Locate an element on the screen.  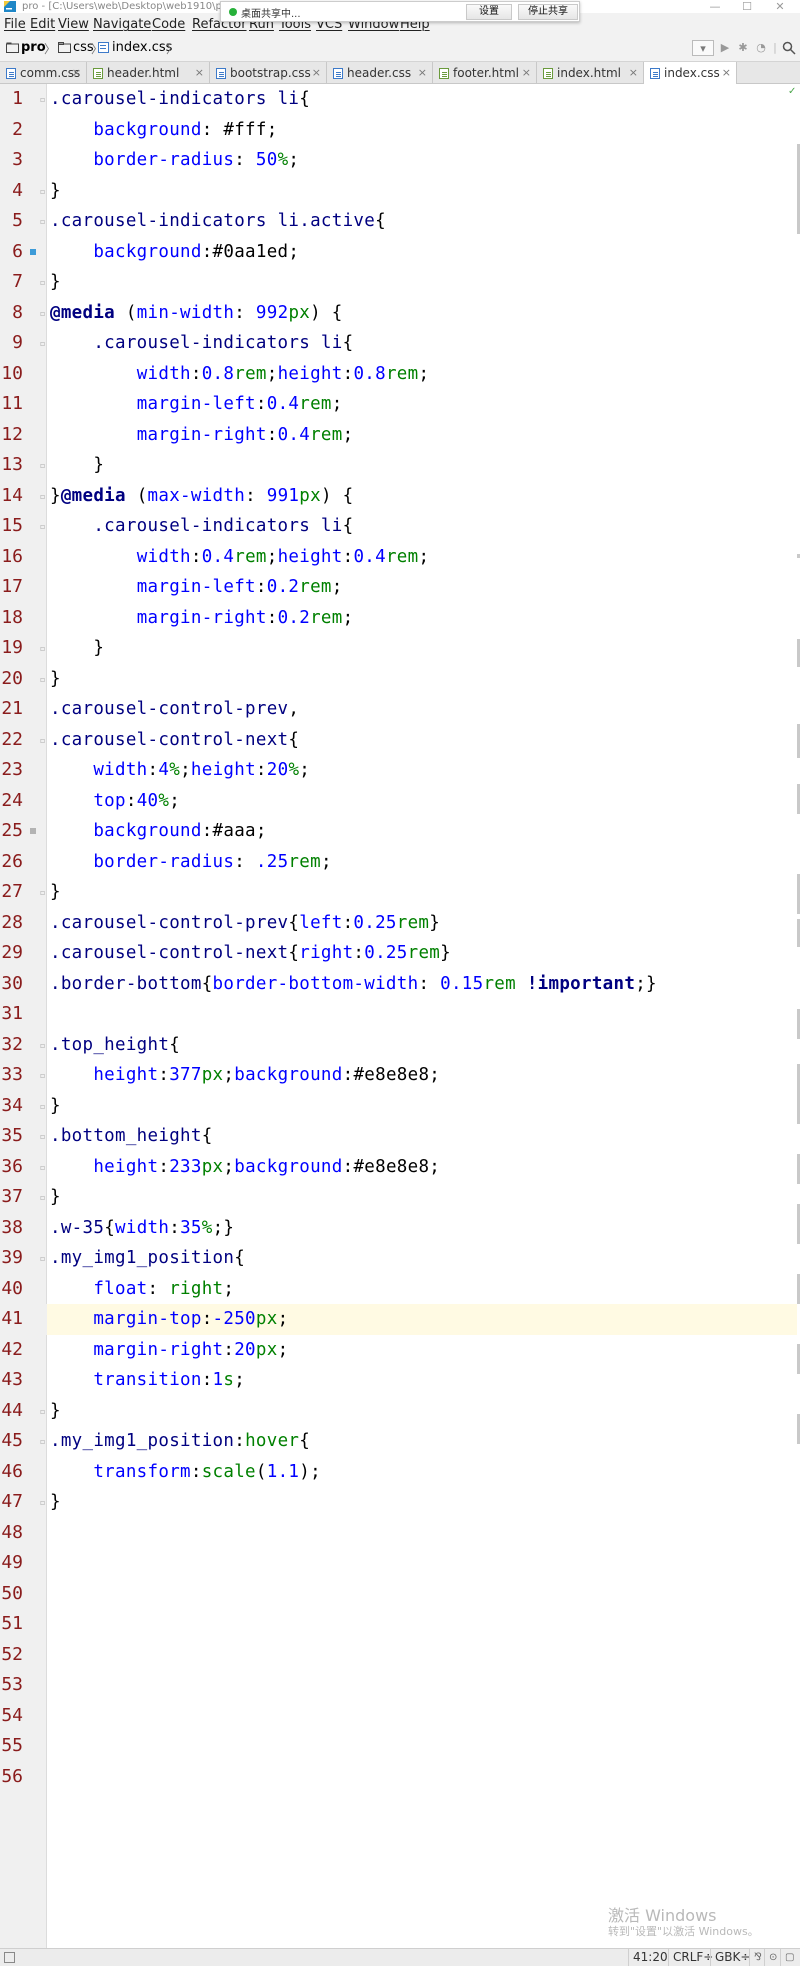
line-number-cell: 7 ▫ is located at coordinates (23, 282).